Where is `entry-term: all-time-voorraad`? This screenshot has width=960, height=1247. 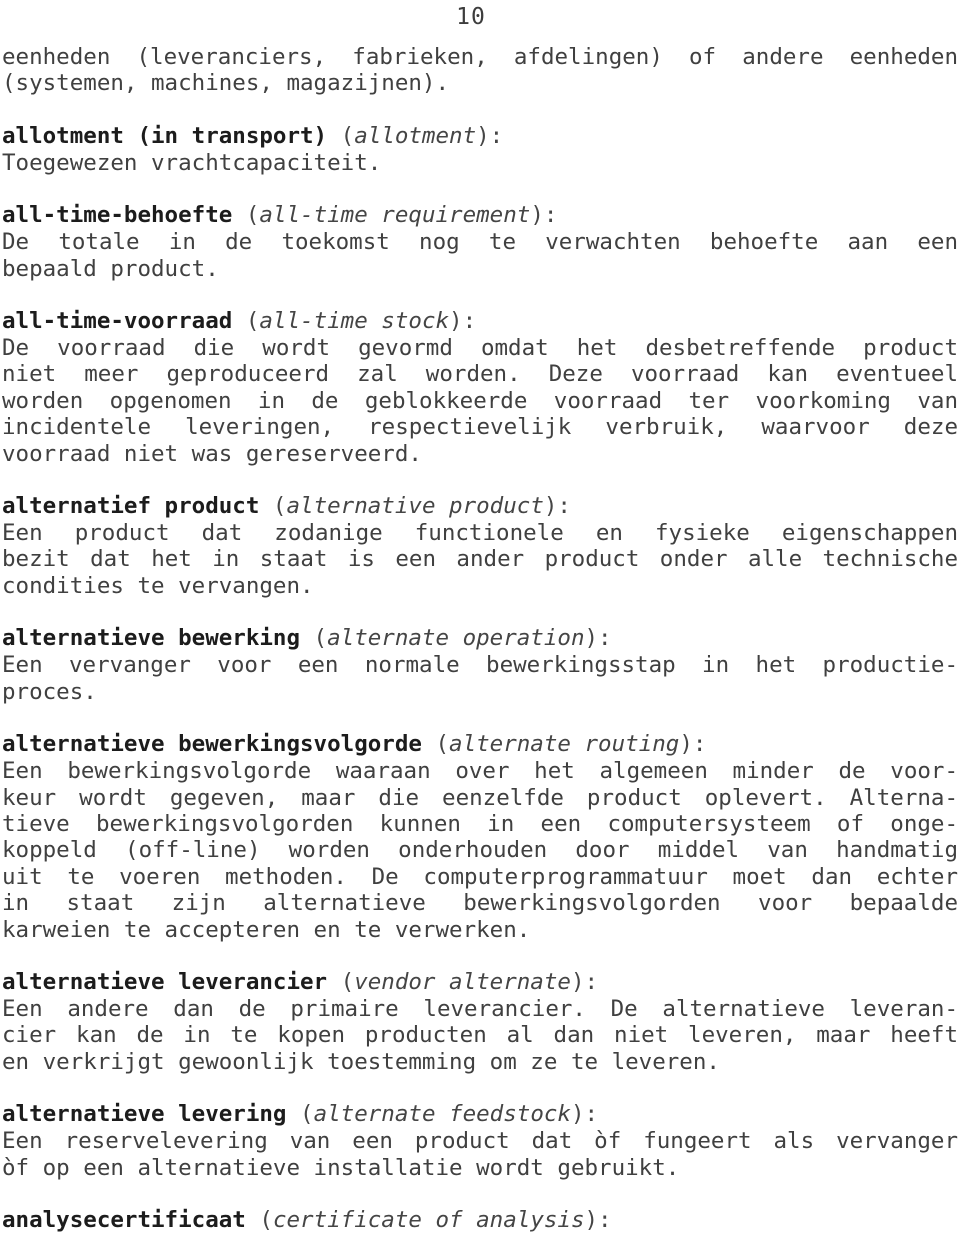
entry-term: all-time-voorraad is located at coordinates (117, 321).